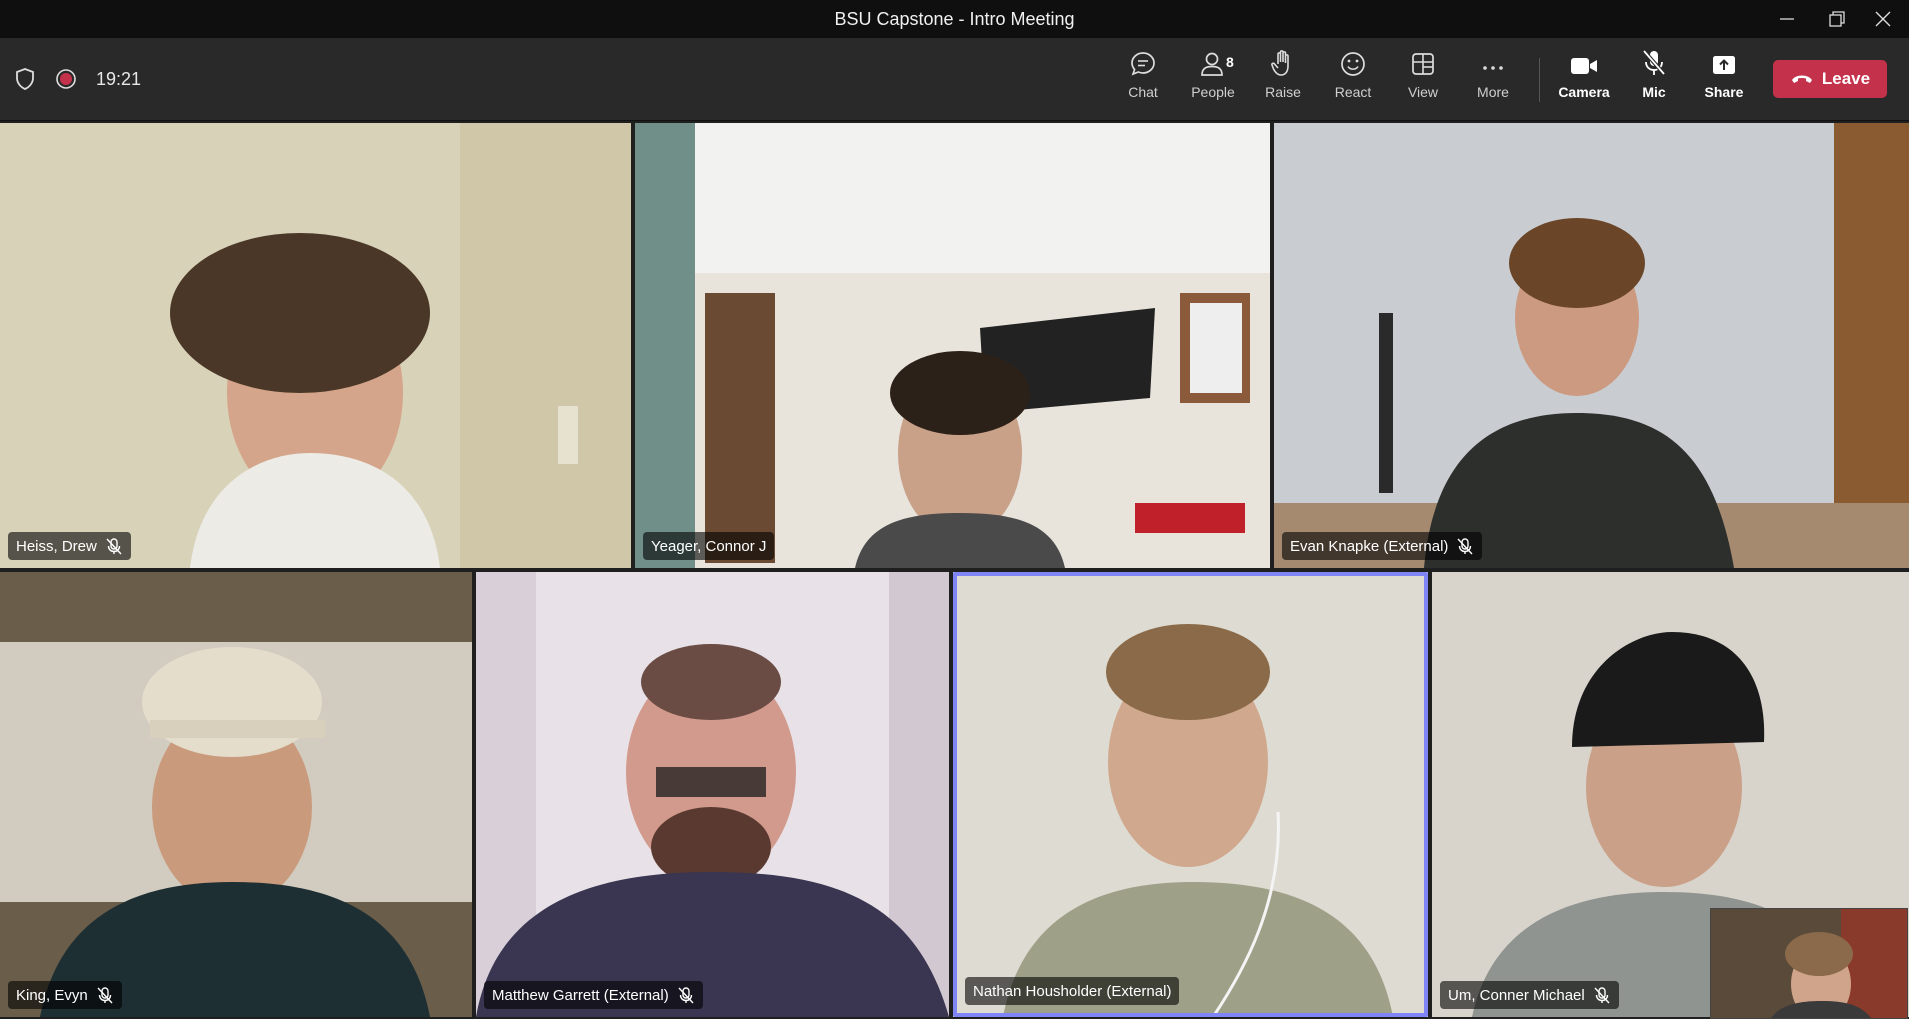  What do you see at coordinates (1654, 79) in the screenshot?
I see `mic-button: Mic` at bounding box center [1654, 79].